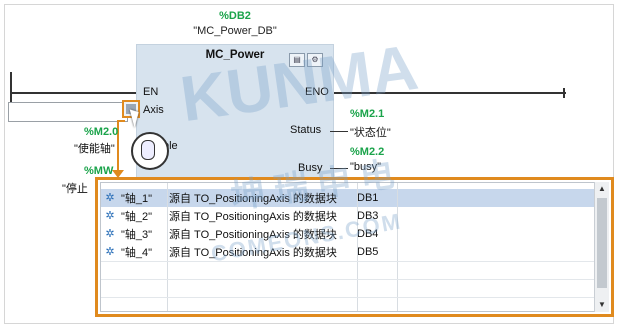 This screenshot has height=334, width=620. I want to click on busy-tag-address: %M2.2, so click(367, 152).